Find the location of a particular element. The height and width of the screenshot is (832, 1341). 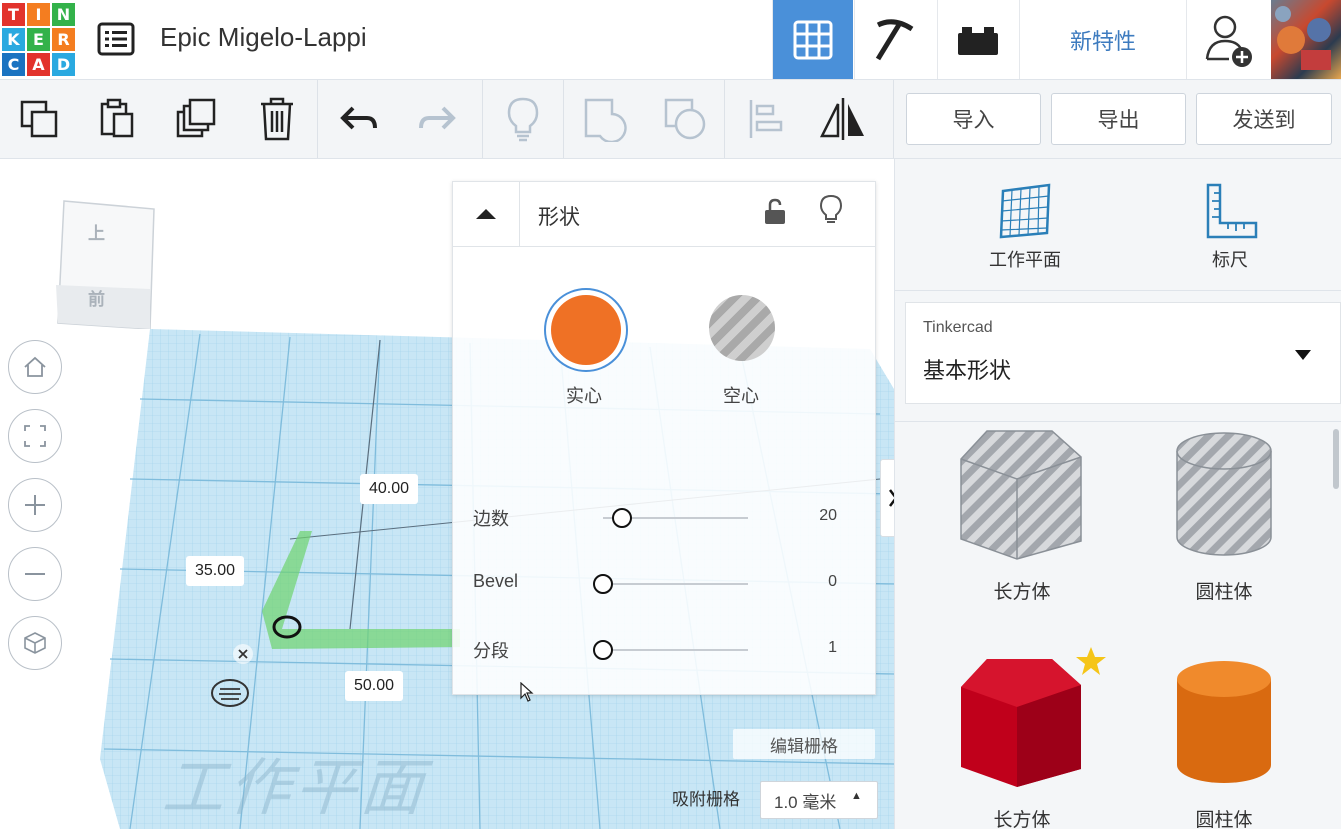

trash-icon is located at coordinates (277, 119).